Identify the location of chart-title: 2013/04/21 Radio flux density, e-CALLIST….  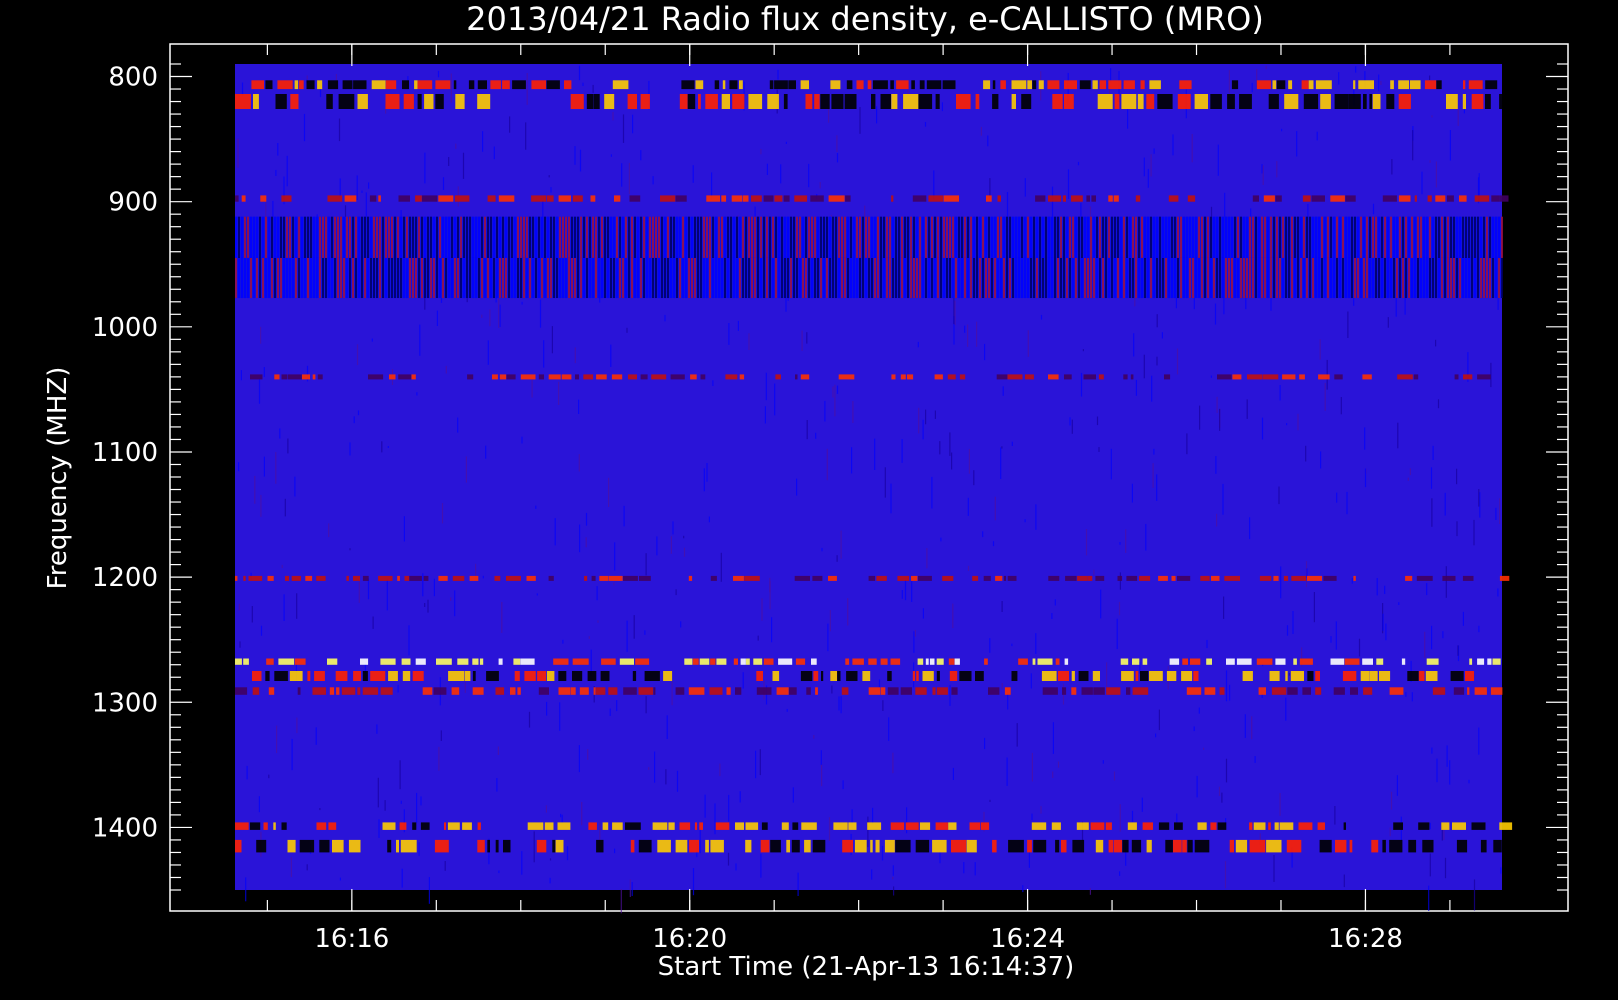
(865, 19).